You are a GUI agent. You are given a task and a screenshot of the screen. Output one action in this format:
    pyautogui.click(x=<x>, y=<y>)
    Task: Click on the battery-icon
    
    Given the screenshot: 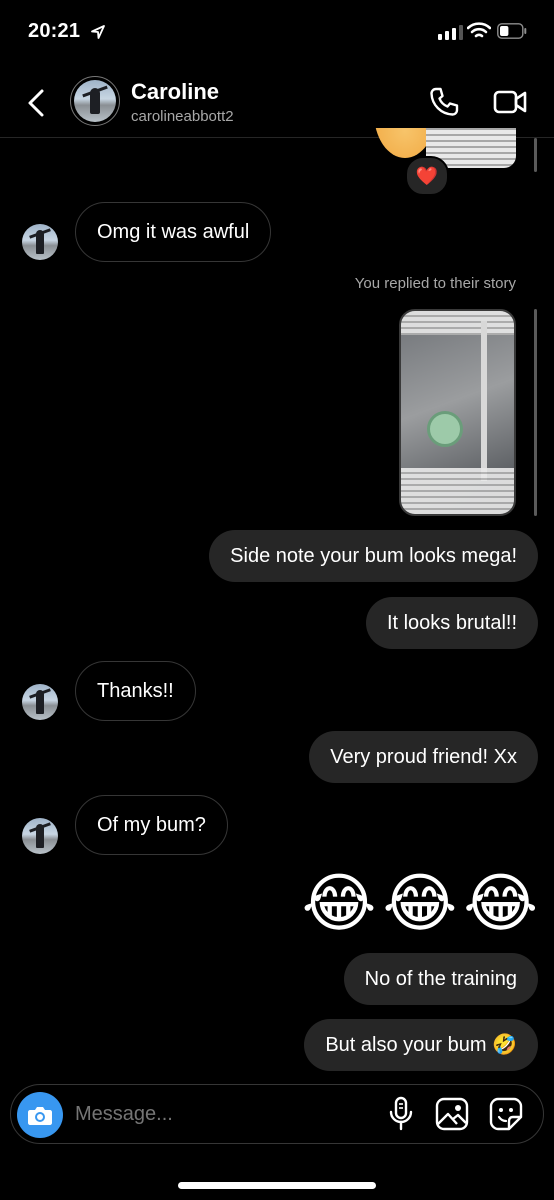 What is the action you would take?
    pyautogui.click(x=512, y=31)
    